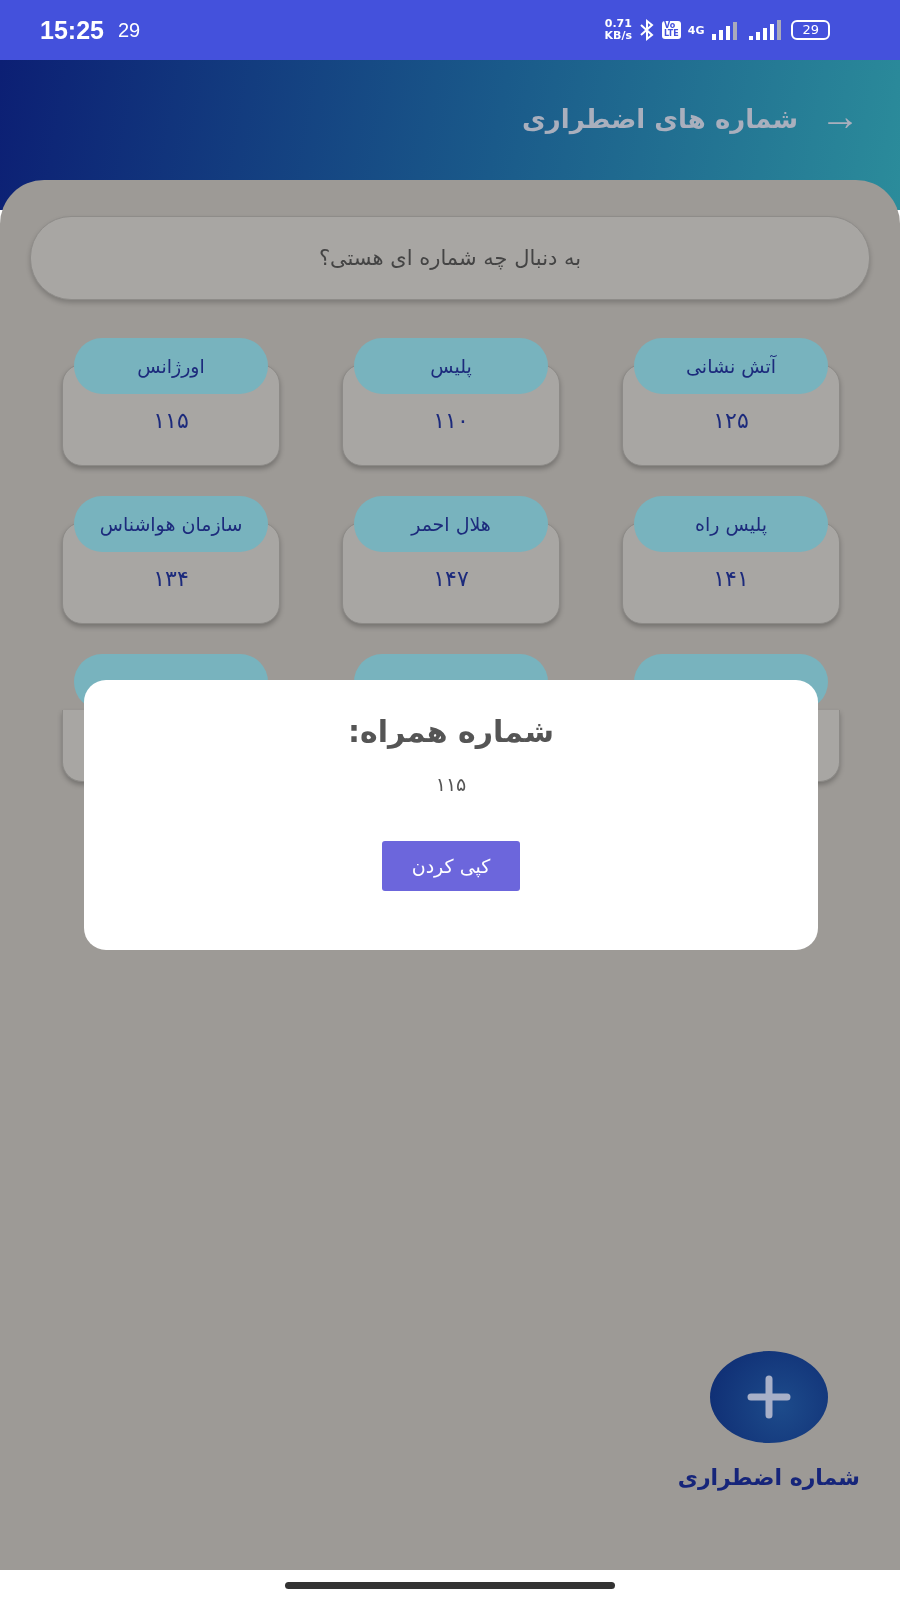 This screenshot has height=1600, width=900. Describe the element at coordinates (171, 560) in the screenshot. I see `contact-card: سازمان هواشناس ۱۳۴` at that location.